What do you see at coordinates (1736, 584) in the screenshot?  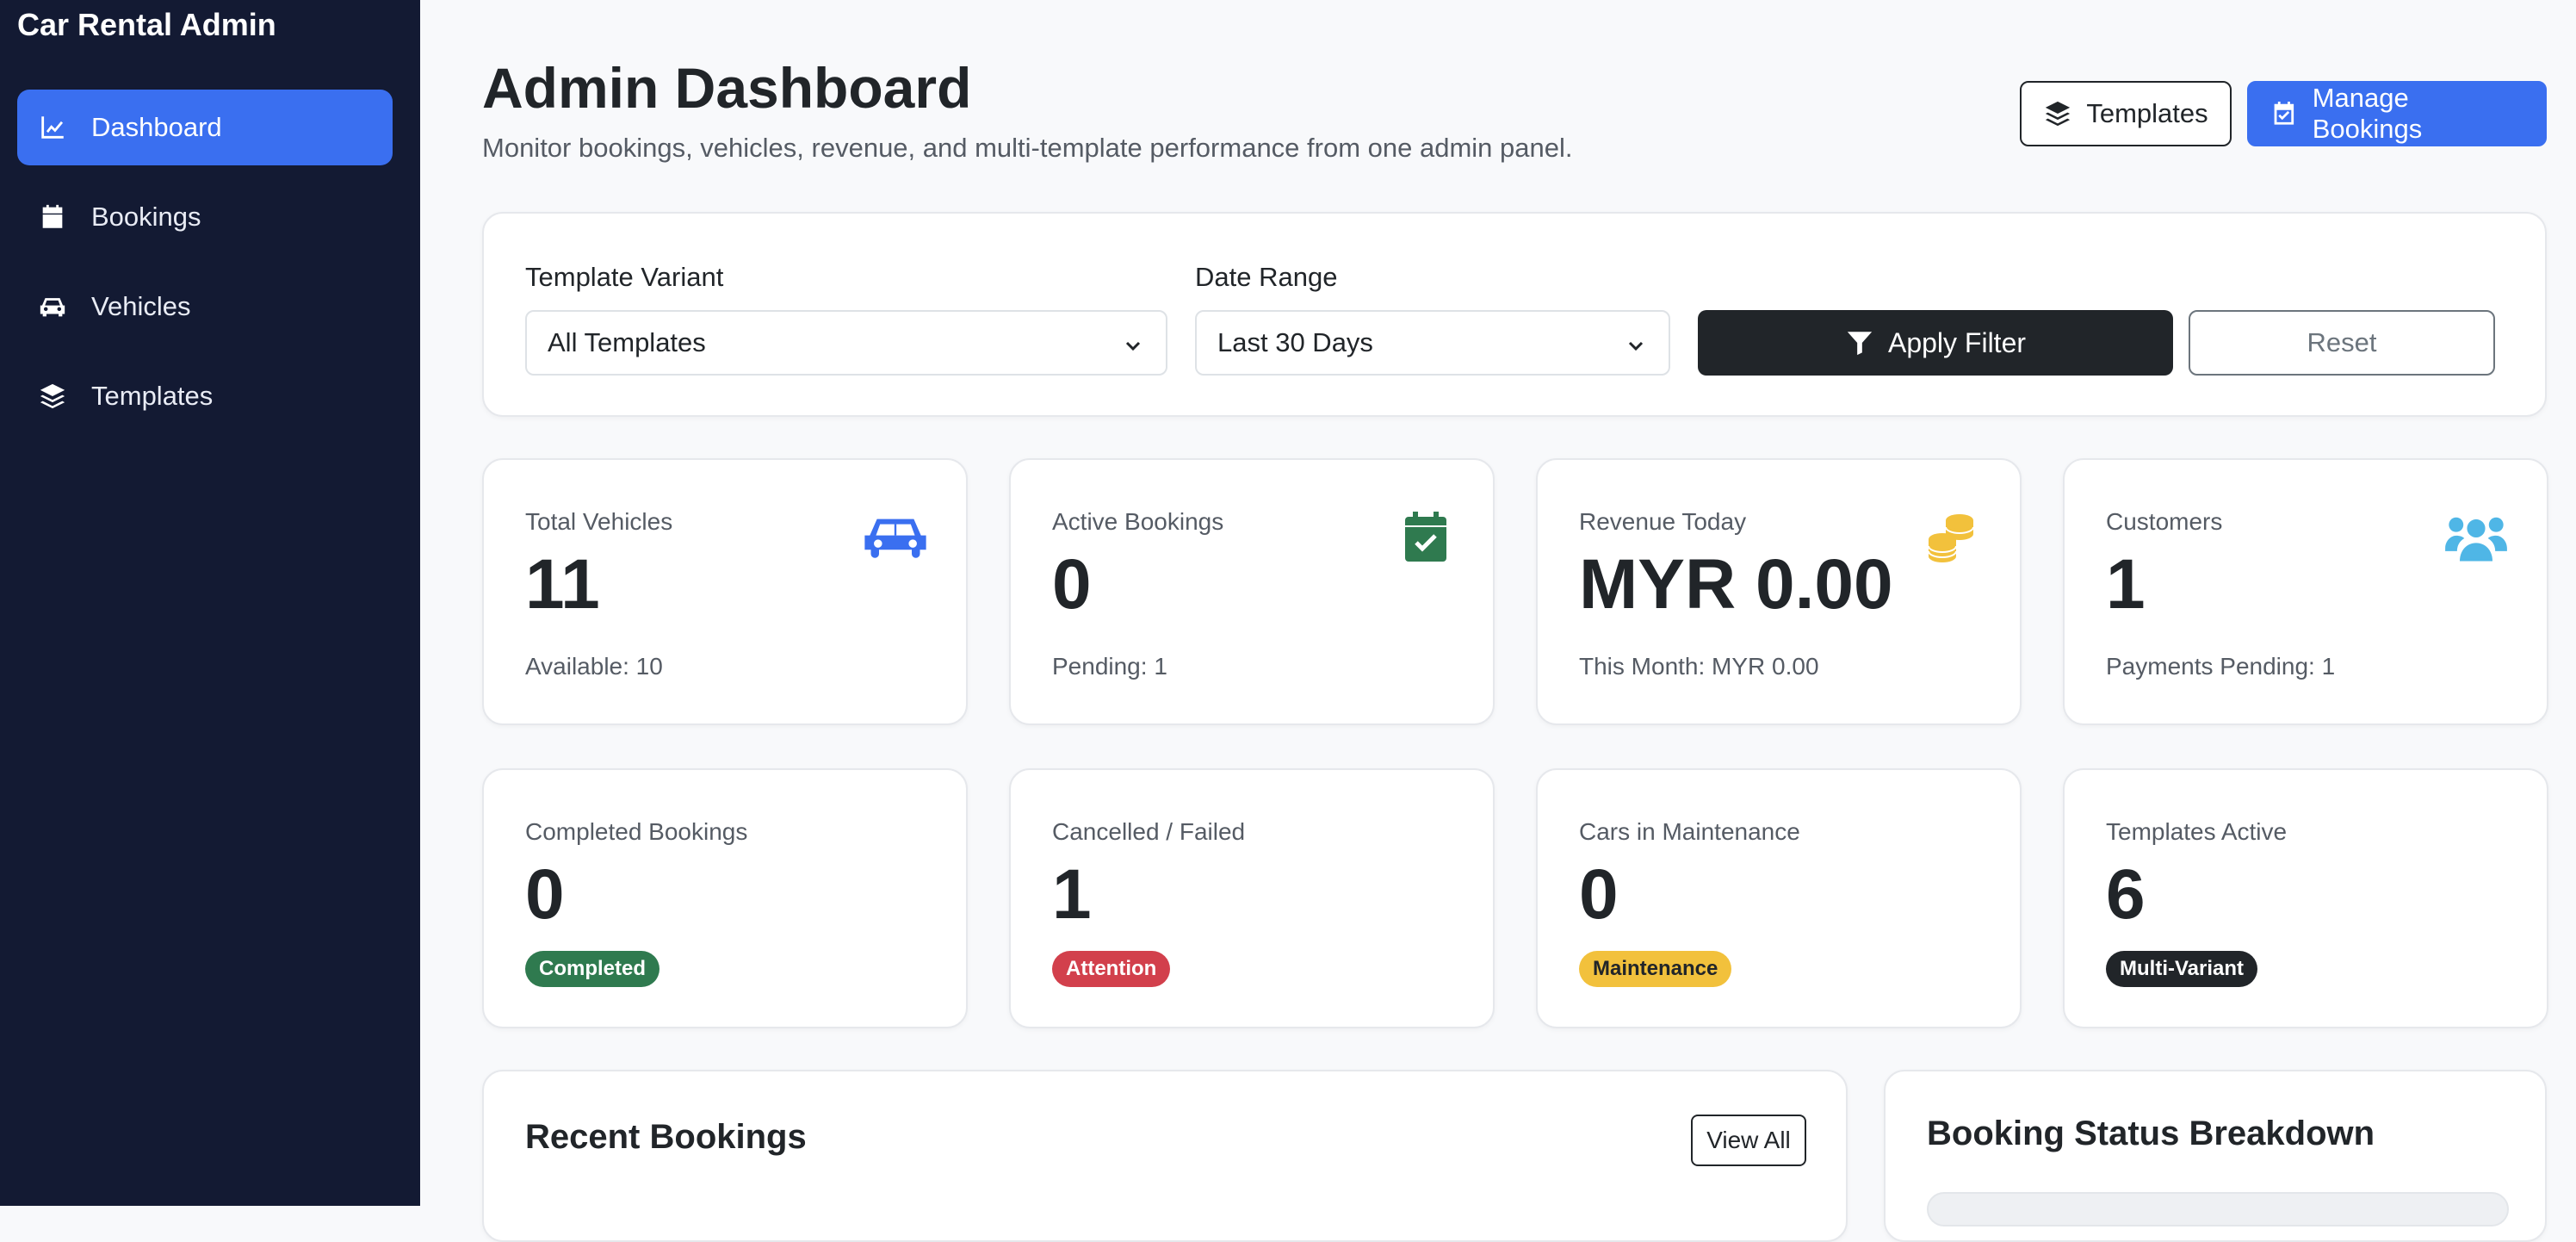 I see `stat-value: MYR 0.00` at bounding box center [1736, 584].